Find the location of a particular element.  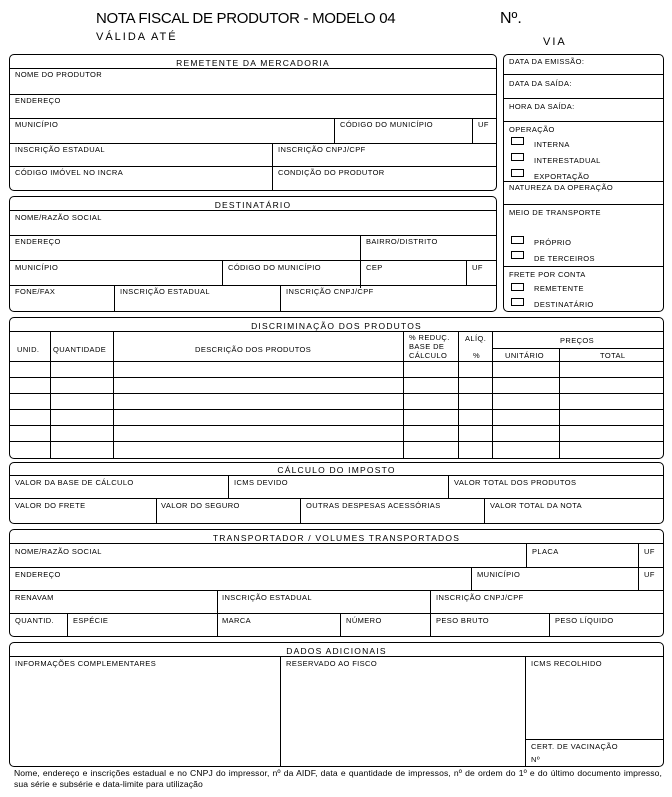

col-reduc-label-1: % REDUÇ. is located at coordinates (429, 337).